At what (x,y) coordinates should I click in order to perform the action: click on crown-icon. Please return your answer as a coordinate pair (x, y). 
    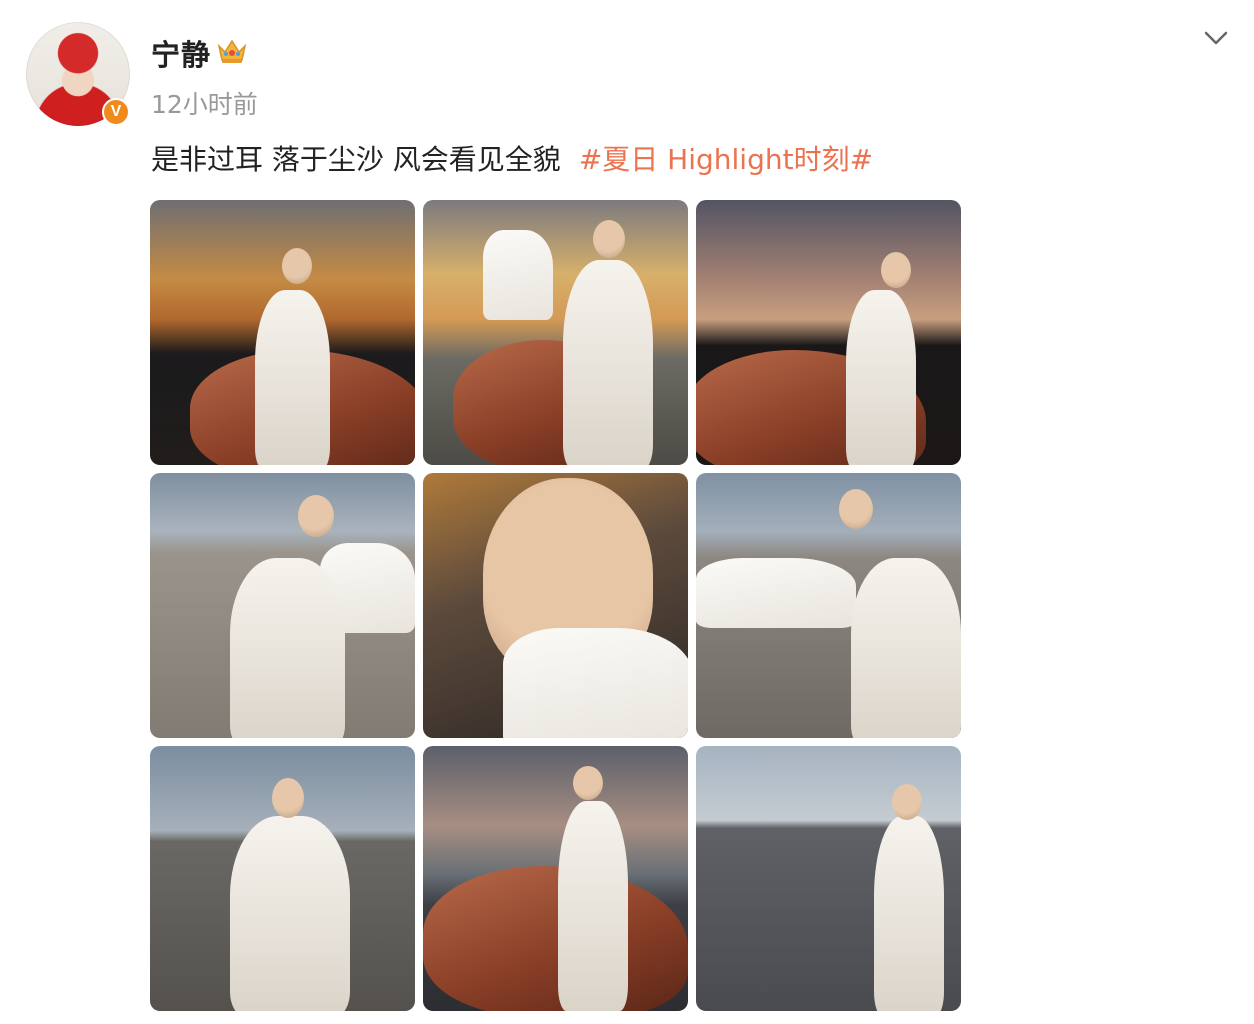
    Looking at the image, I should click on (232, 51).